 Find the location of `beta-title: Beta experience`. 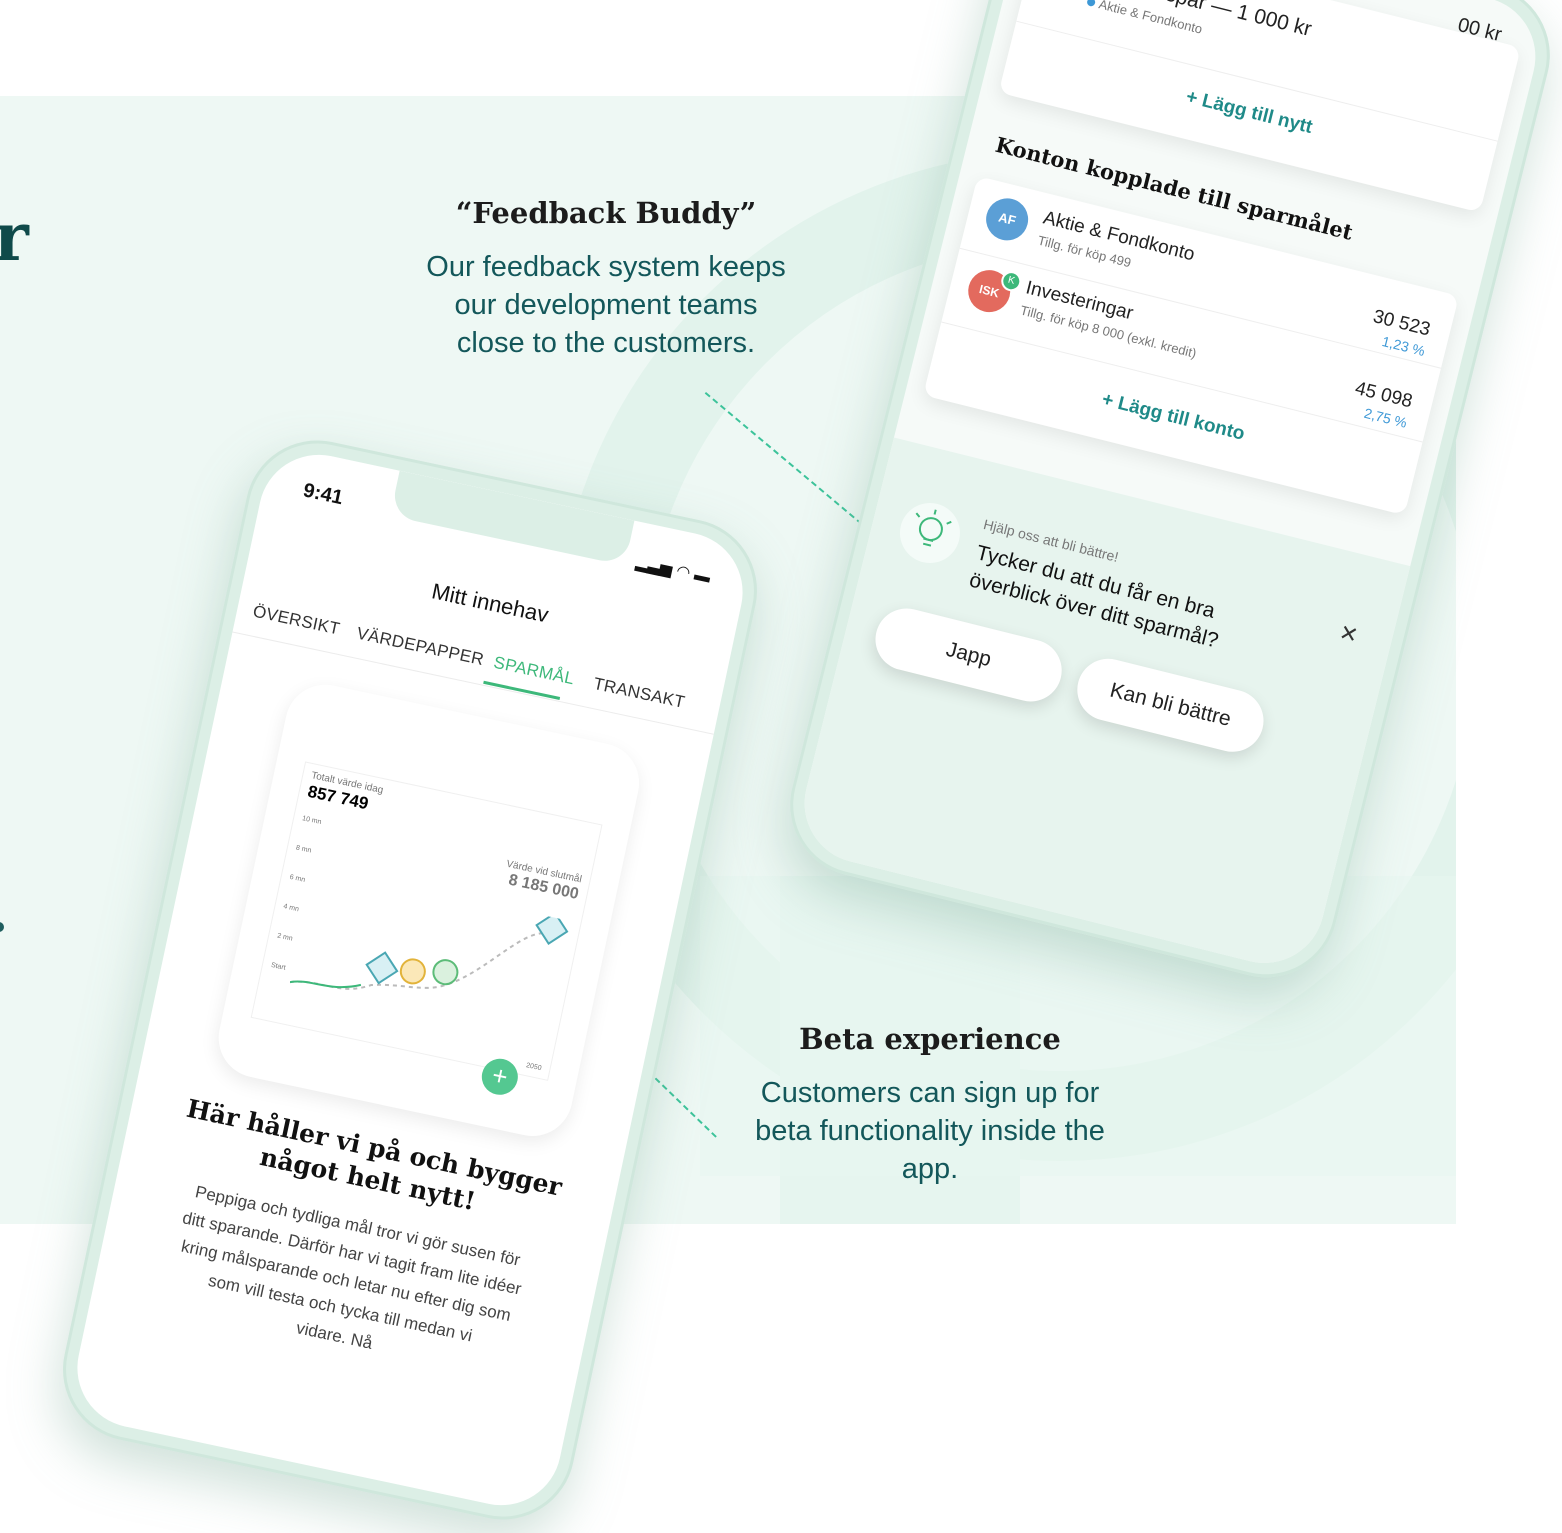

beta-title: Beta experience is located at coordinates (930, 1039).